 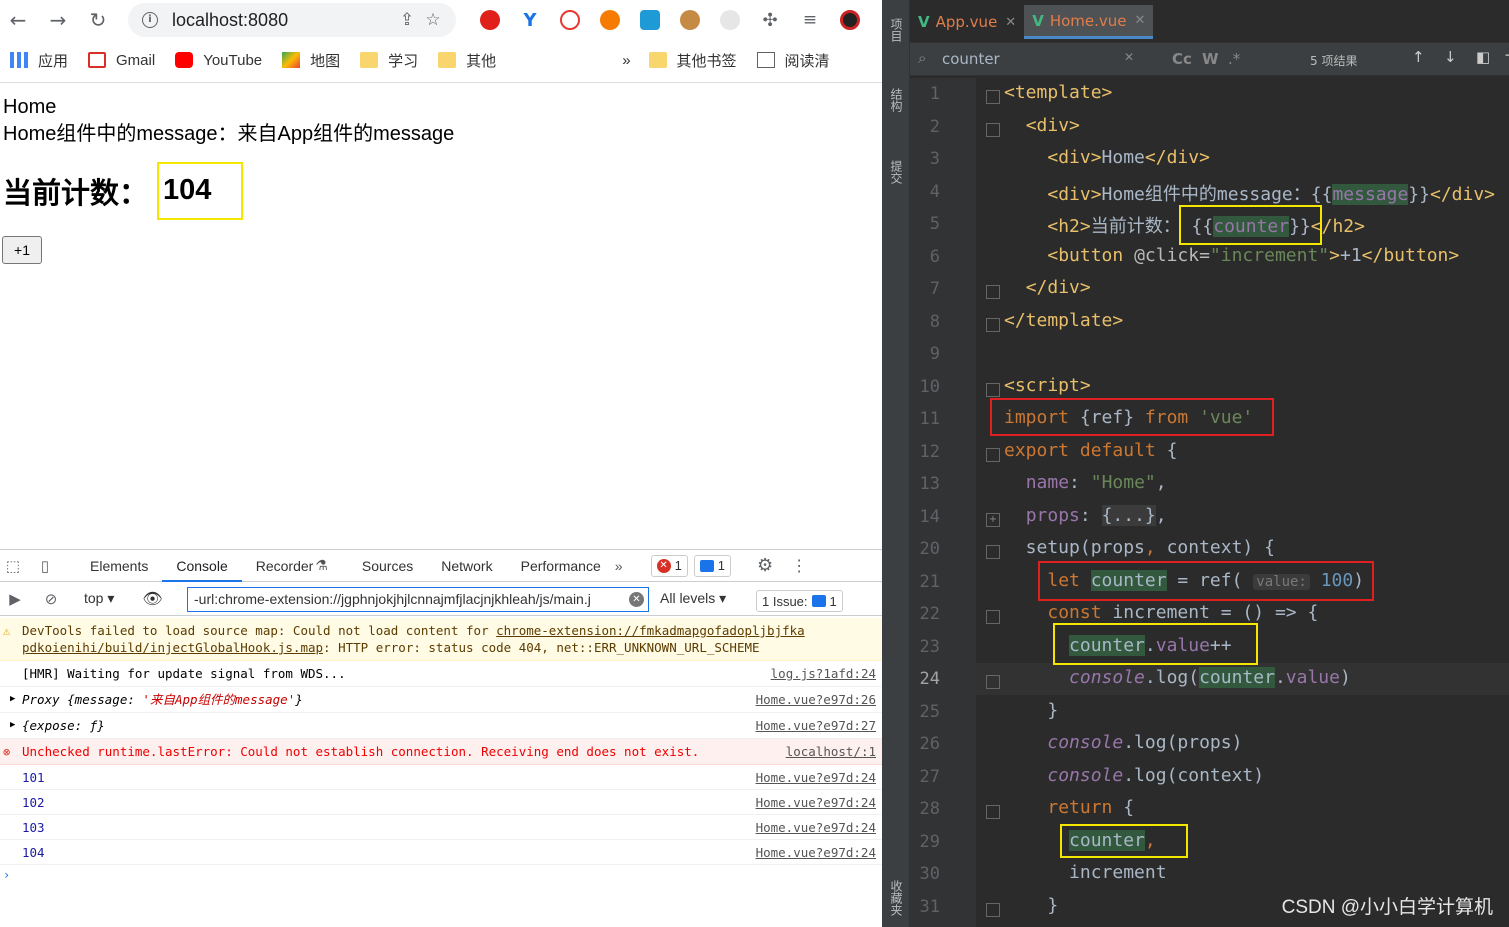 I want to click on tab-sources: Sources, so click(x=387, y=566).